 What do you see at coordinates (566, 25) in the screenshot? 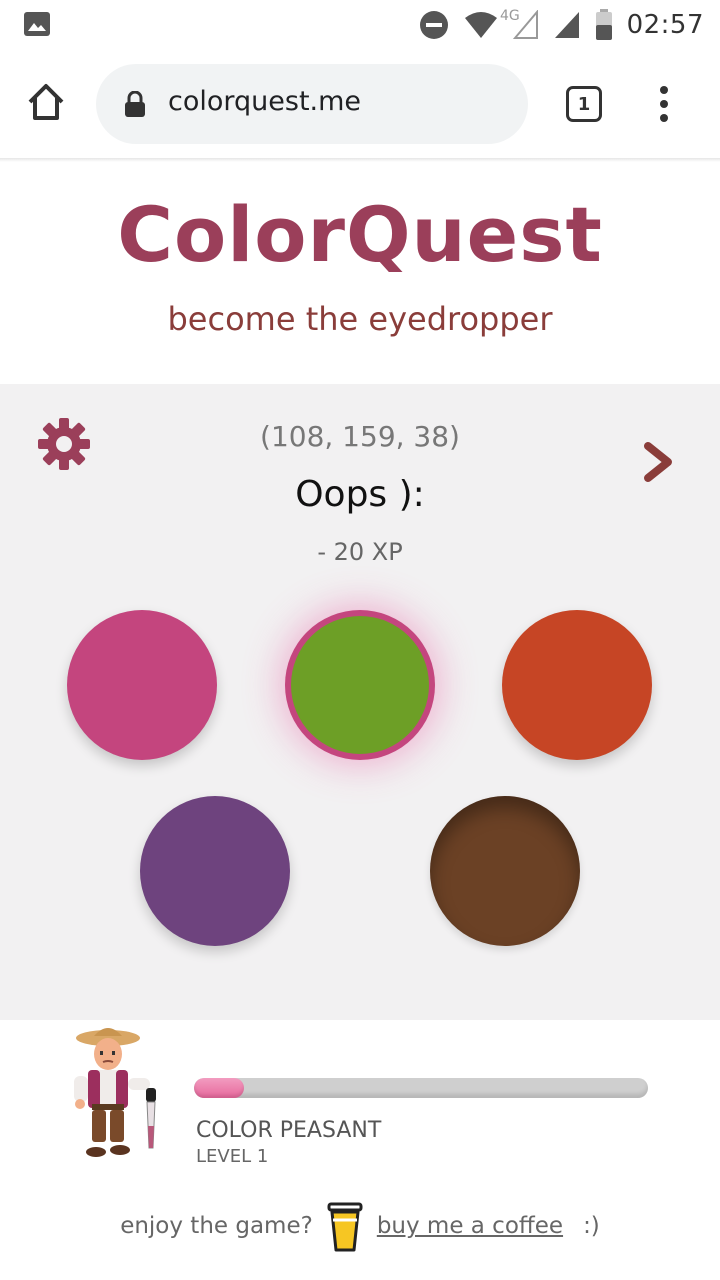
I see `signal-icon` at bounding box center [566, 25].